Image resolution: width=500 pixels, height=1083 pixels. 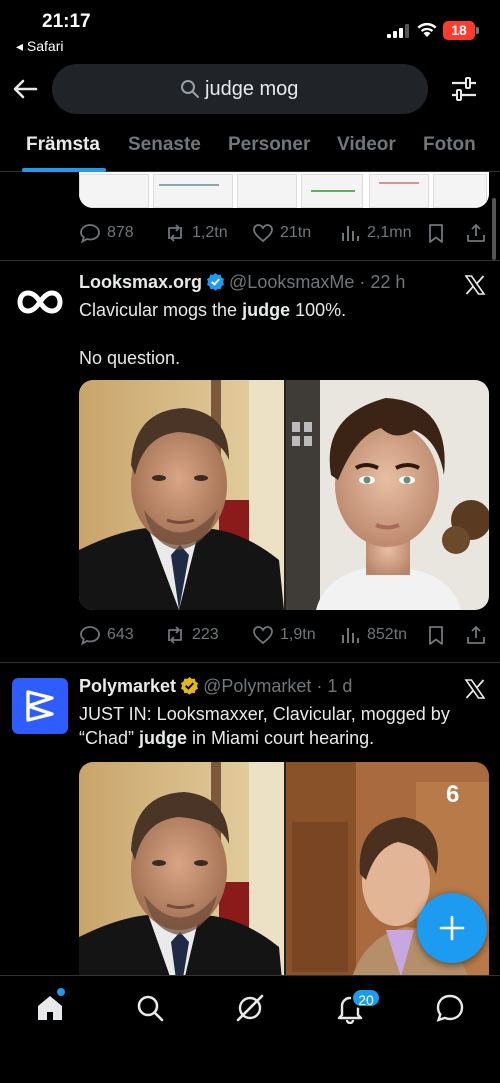 What do you see at coordinates (269, 145) in the screenshot?
I see `tab-personer: Personer` at bounding box center [269, 145].